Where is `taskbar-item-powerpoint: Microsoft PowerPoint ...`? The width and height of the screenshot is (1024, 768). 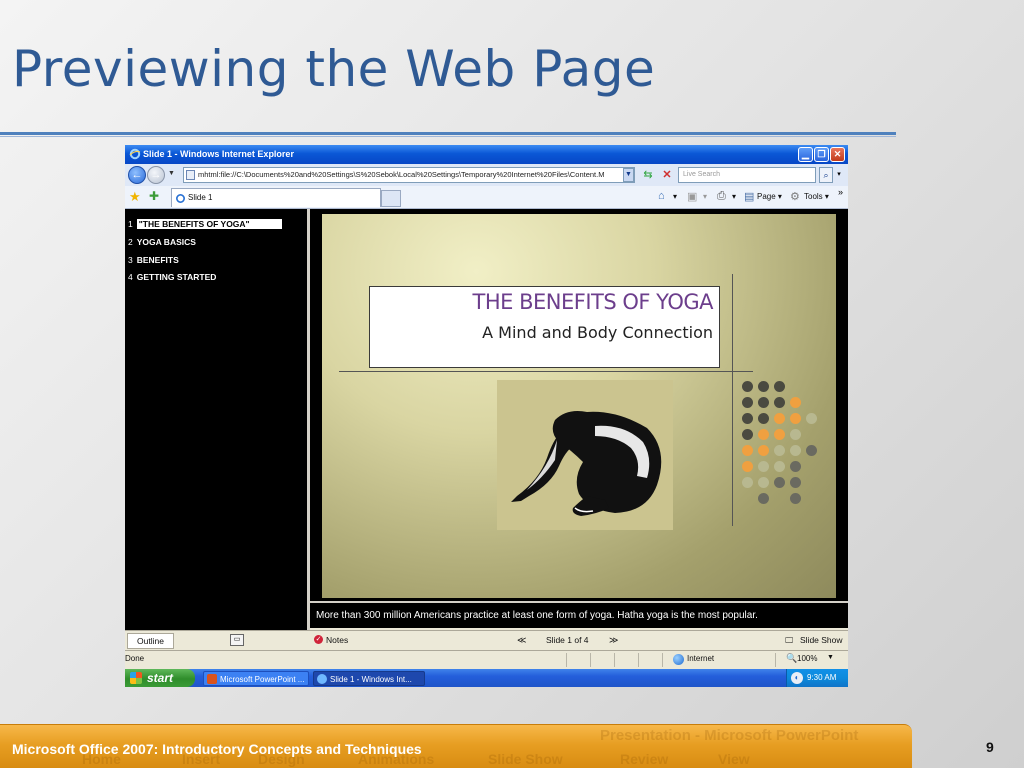 taskbar-item-powerpoint: Microsoft PowerPoint ... is located at coordinates (256, 678).